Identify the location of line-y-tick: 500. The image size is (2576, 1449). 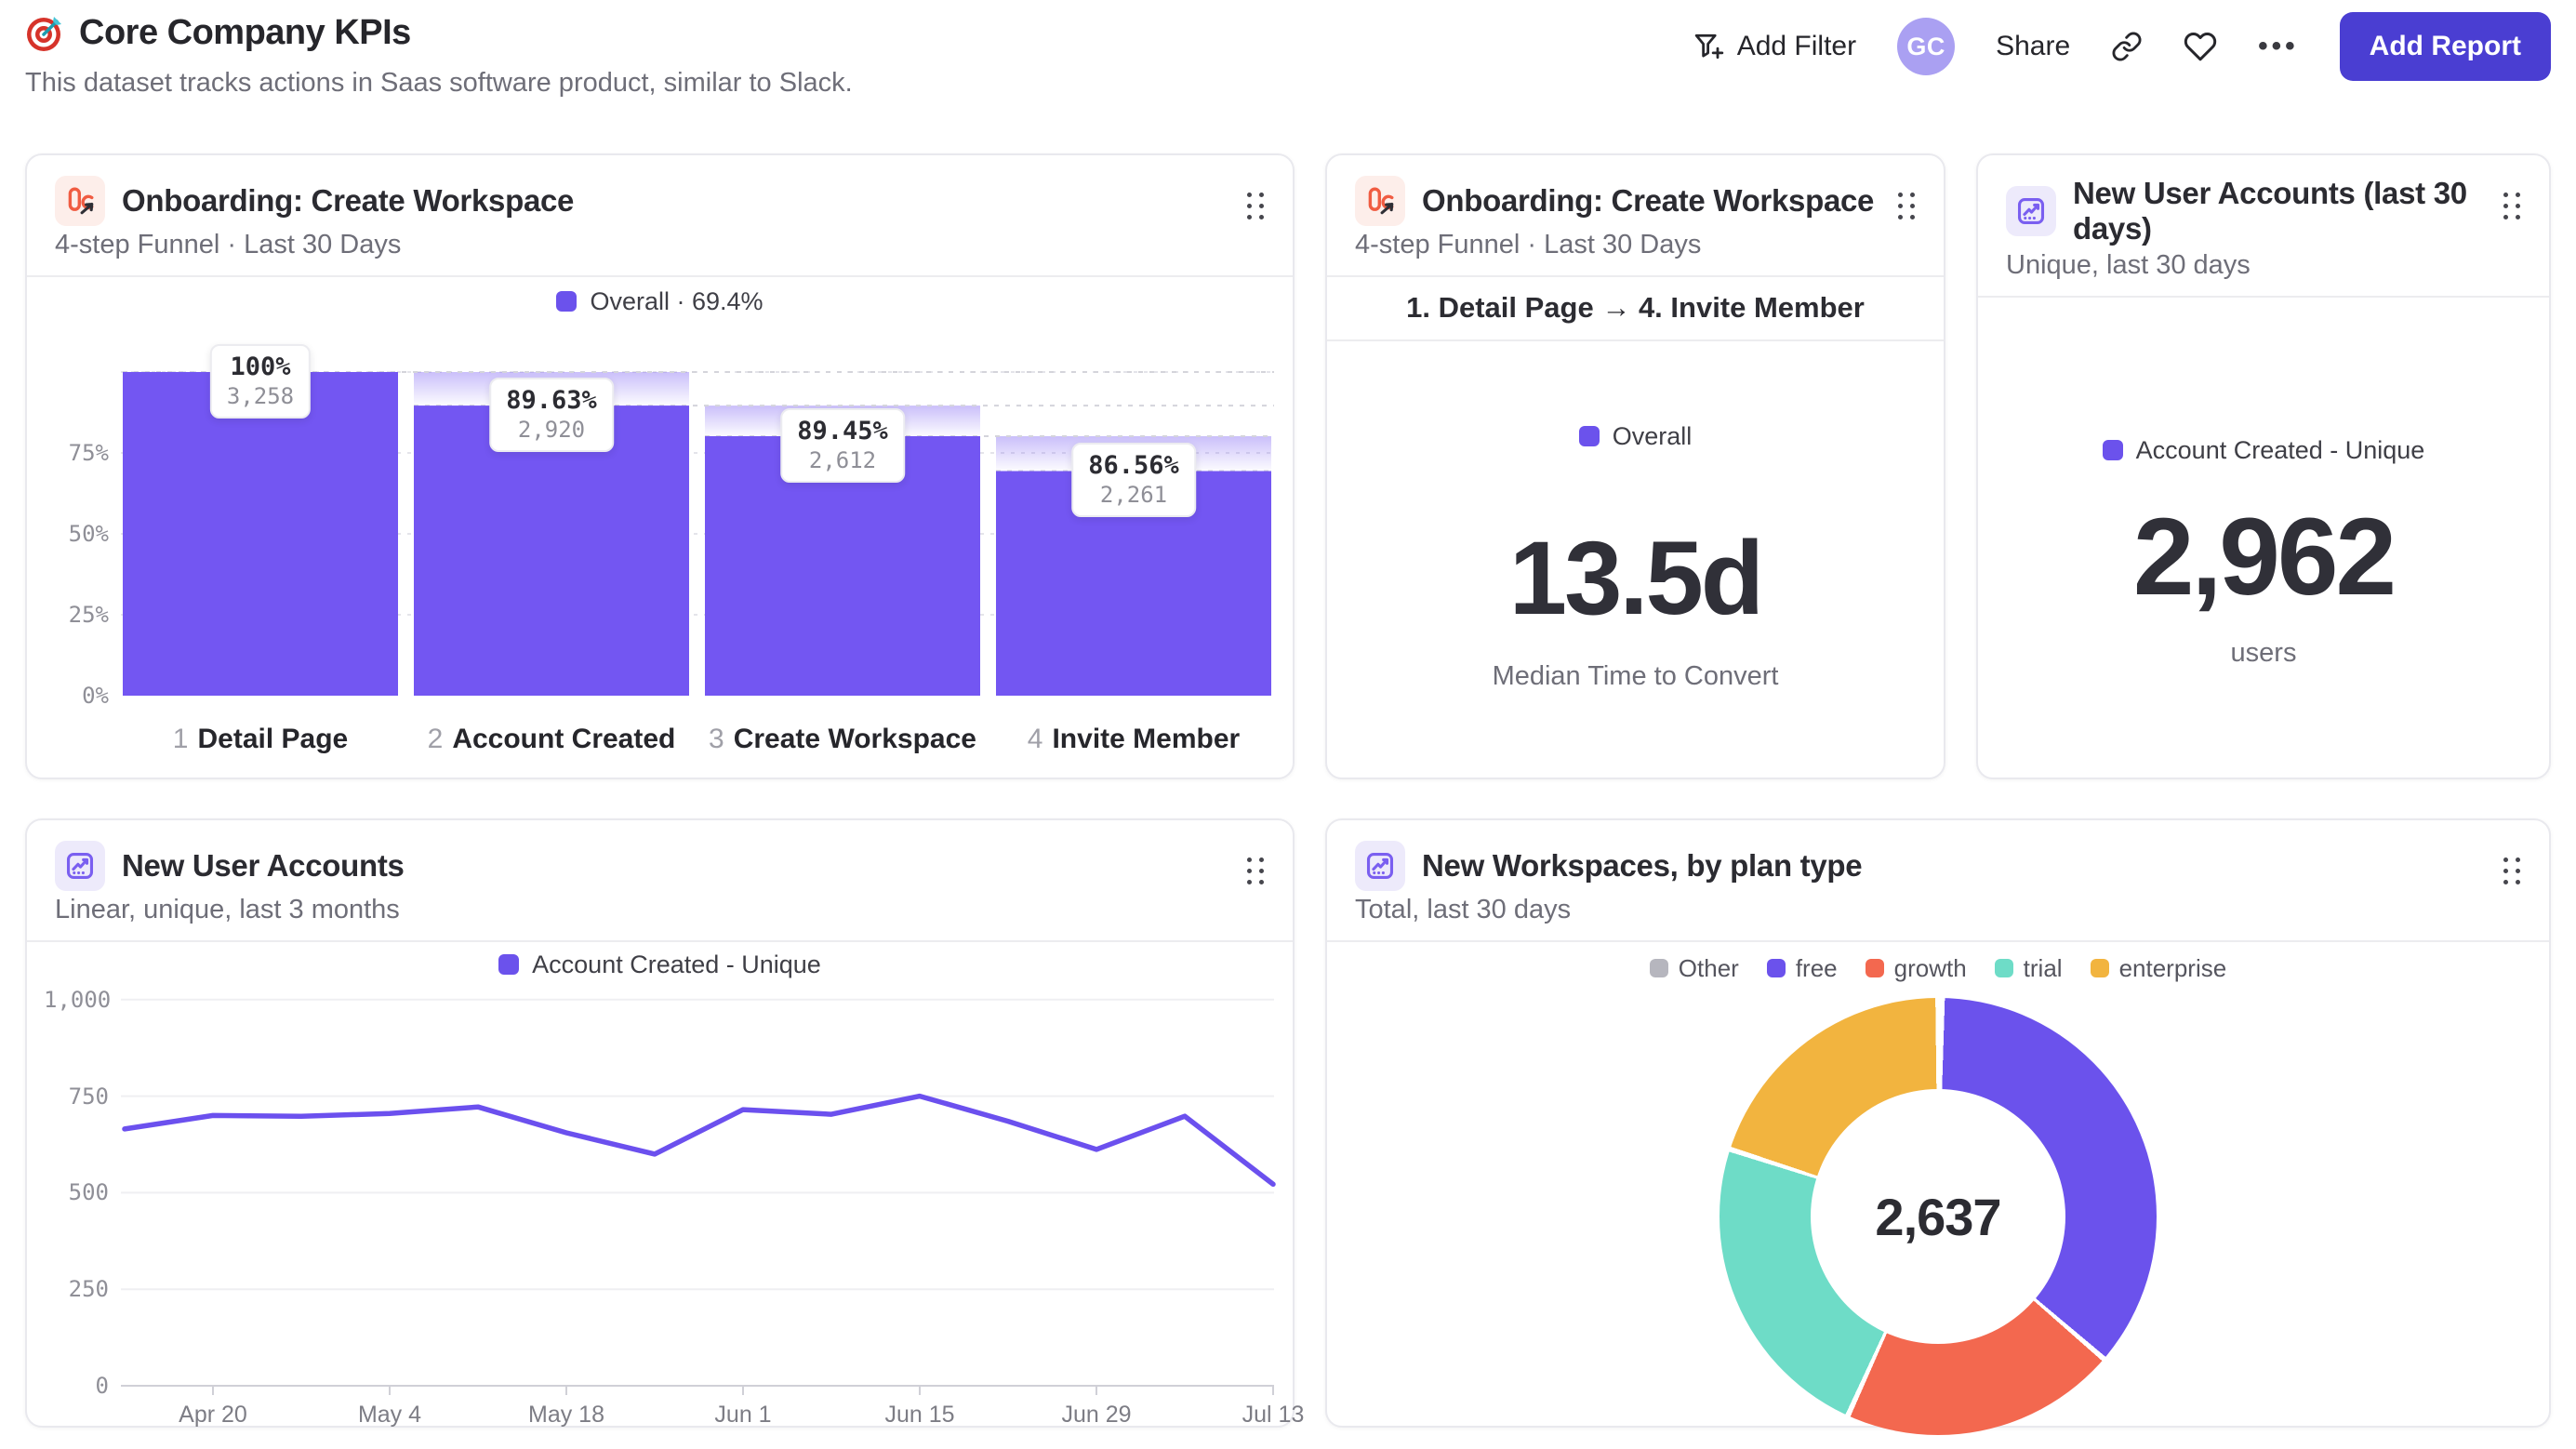
(88, 1192).